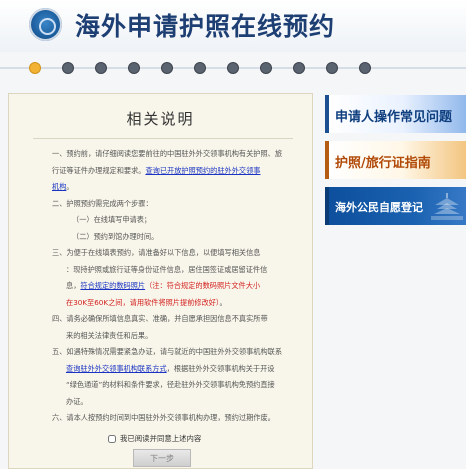 This screenshot has height=469, width=466. What do you see at coordinates (112, 285) in the screenshot?
I see `notice-link: 符合规定的数码照片` at bounding box center [112, 285].